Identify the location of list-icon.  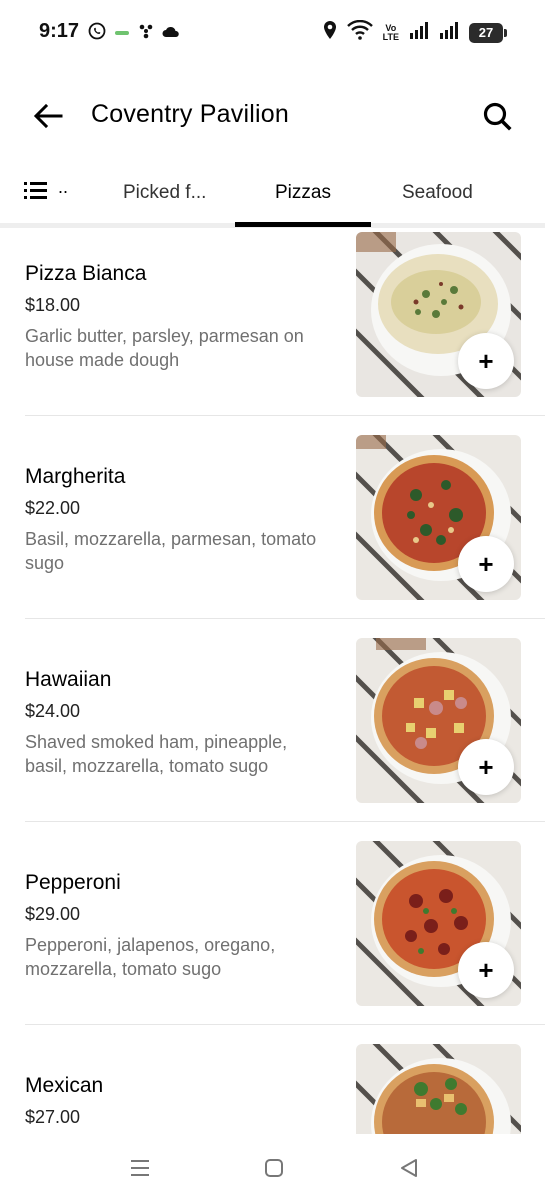
(35, 190).